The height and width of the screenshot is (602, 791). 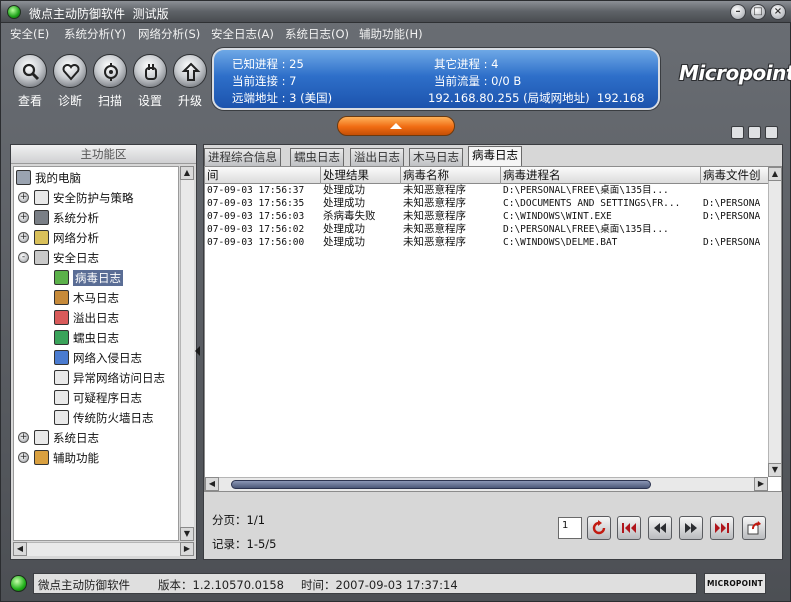 I want to click on remote-address: 远端地址 : 3 (美国), so click(x=282, y=98).